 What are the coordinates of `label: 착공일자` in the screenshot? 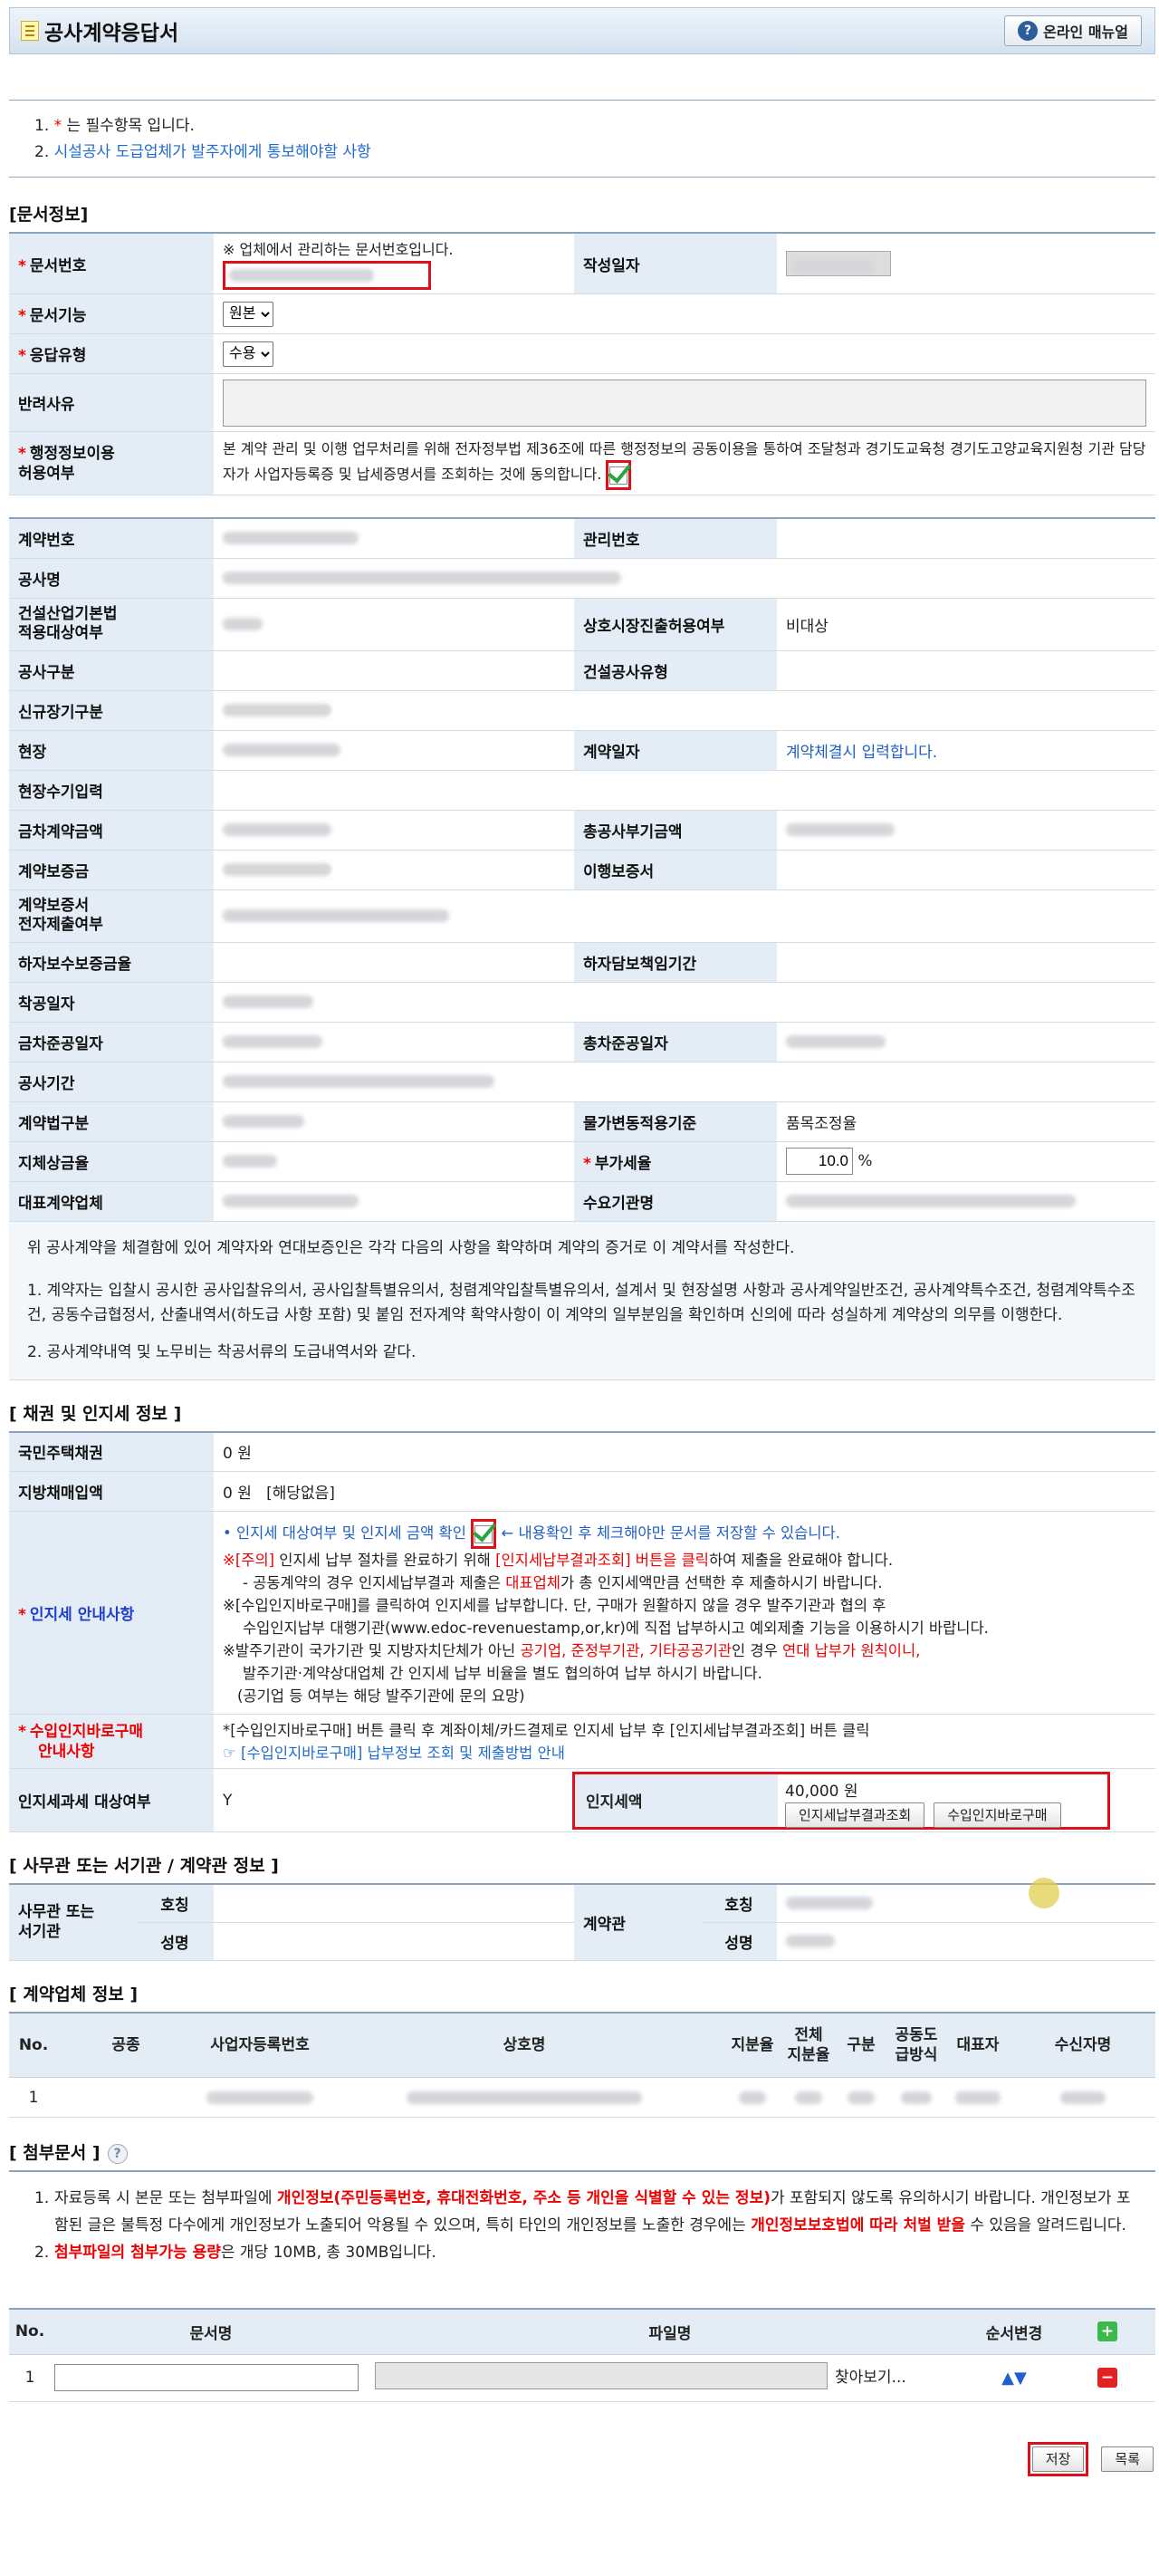 It's located at (112, 1002).